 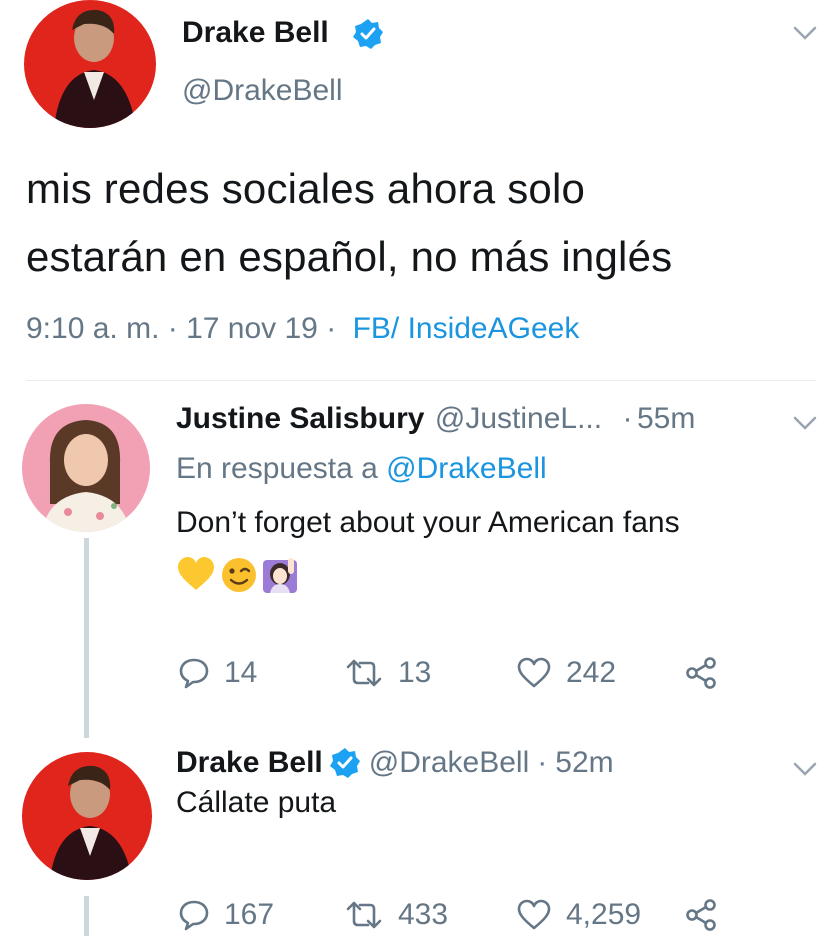 I want to click on yellow-heart-icon, so click(x=196, y=577).